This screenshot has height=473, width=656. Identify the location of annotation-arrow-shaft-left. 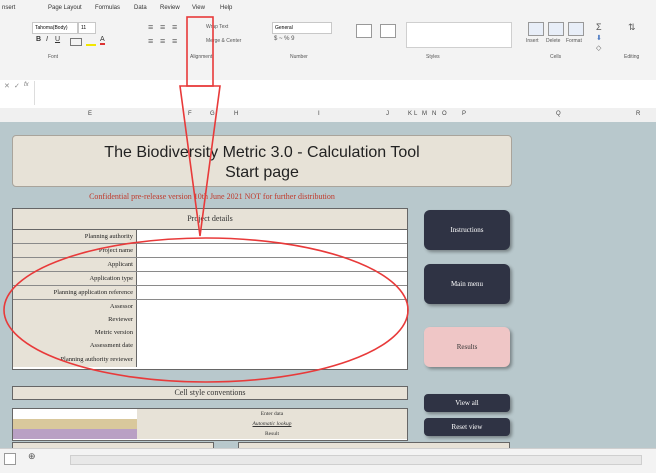
(200, 51).